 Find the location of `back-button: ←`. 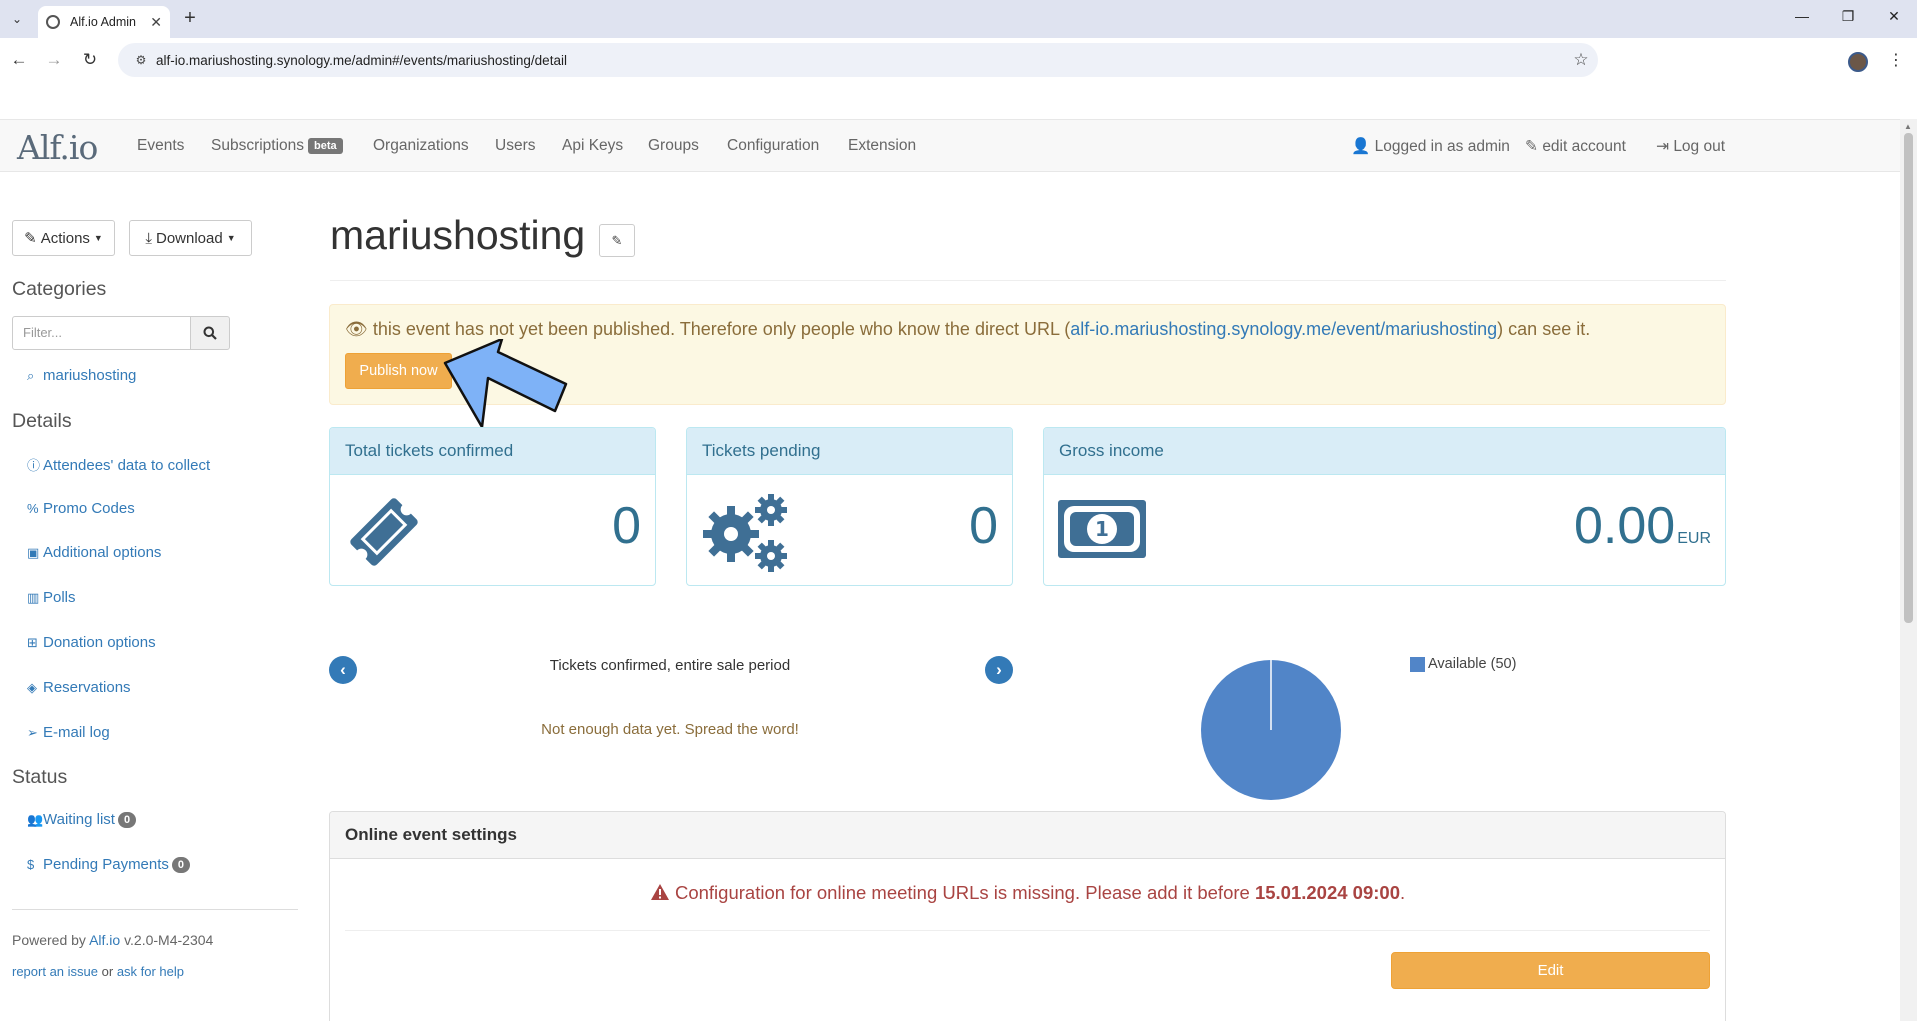

back-button: ← is located at coordinates (19, 60).